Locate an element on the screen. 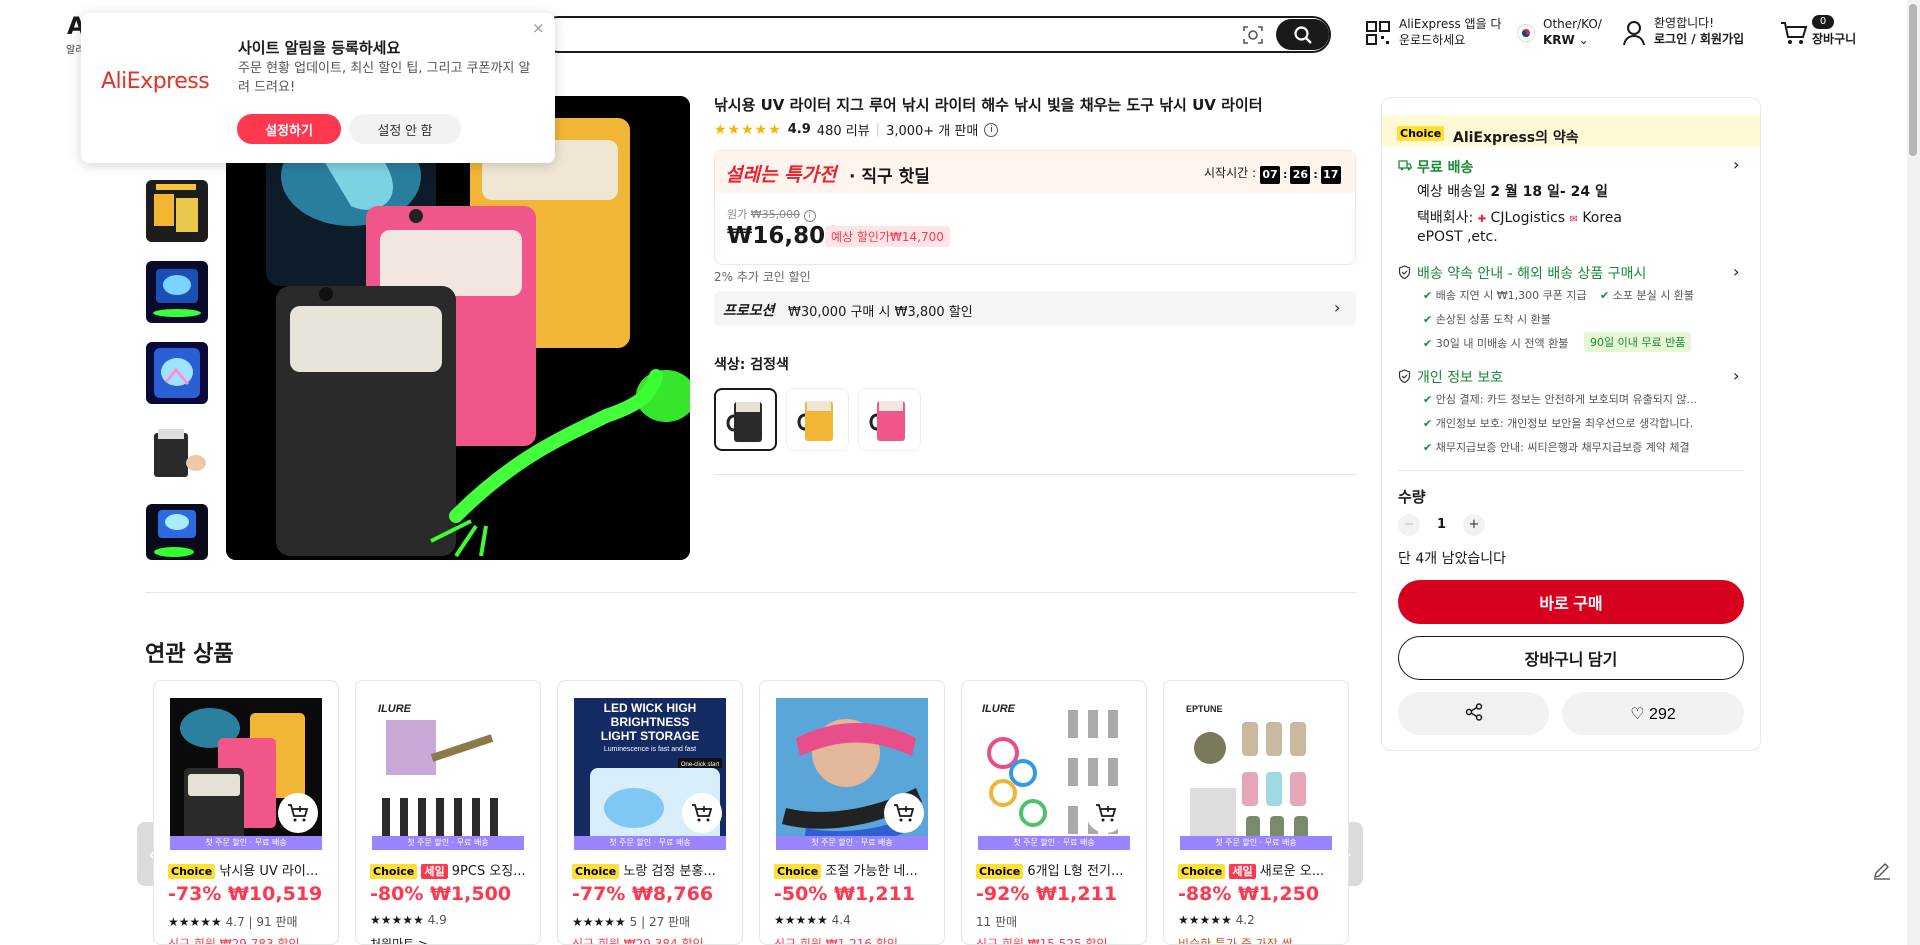  related-products-title: 연관 상품 is located at coordinates (189, 654).